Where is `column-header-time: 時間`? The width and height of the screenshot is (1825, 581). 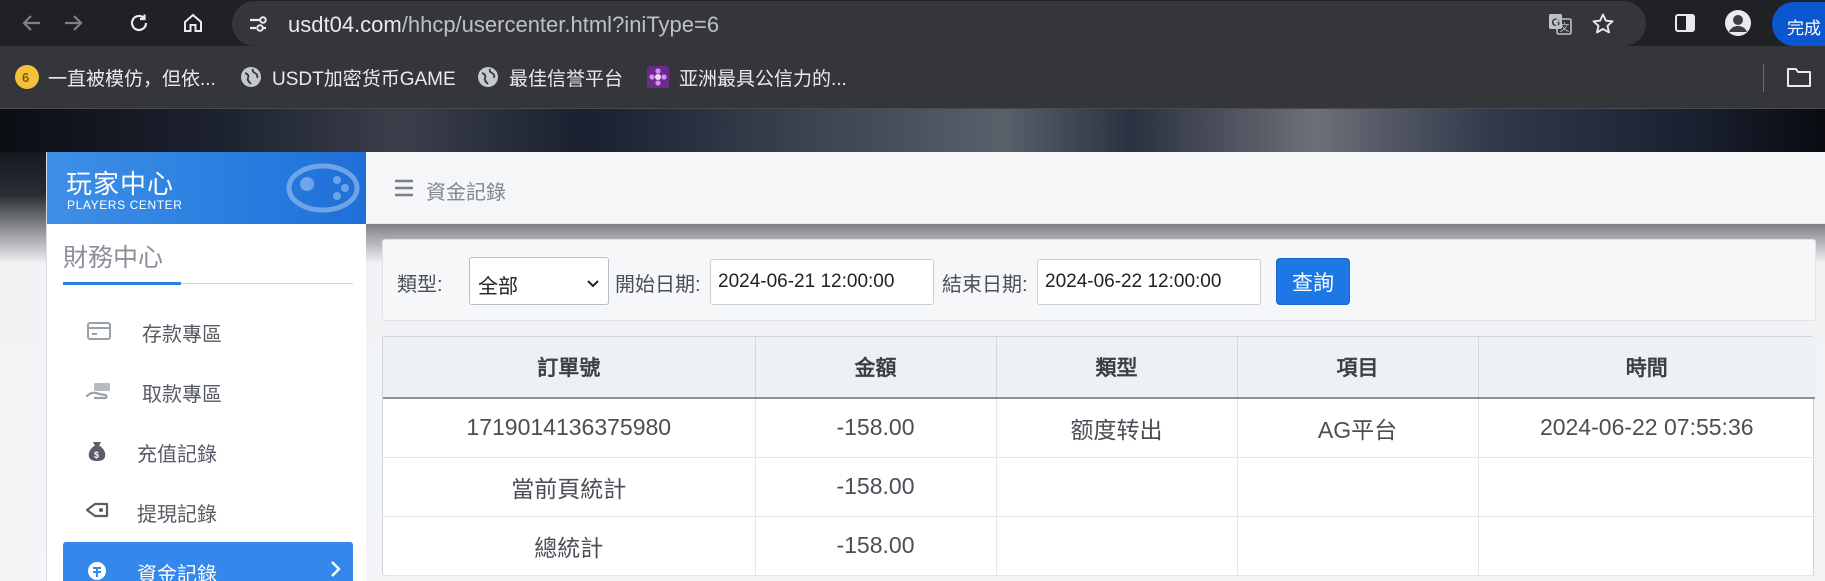 column-header-time: 時間 is located at coordinates (1646, 368).